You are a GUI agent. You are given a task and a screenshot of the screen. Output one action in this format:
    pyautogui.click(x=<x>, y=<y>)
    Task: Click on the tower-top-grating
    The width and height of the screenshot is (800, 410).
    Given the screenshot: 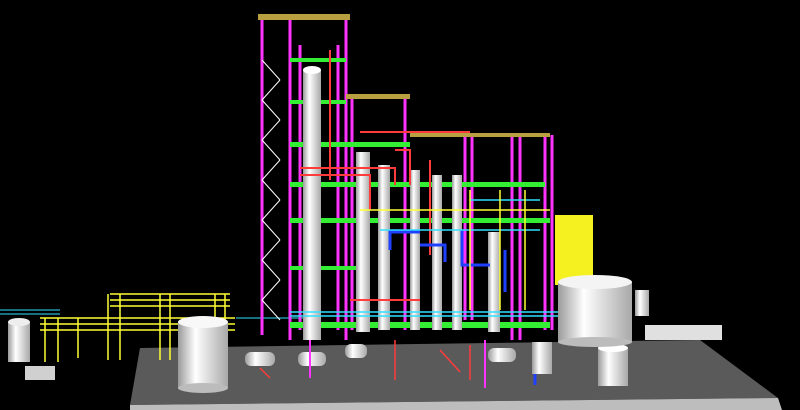 What is the action you would take?
    pyautogui.click(x=304, y=17)
    